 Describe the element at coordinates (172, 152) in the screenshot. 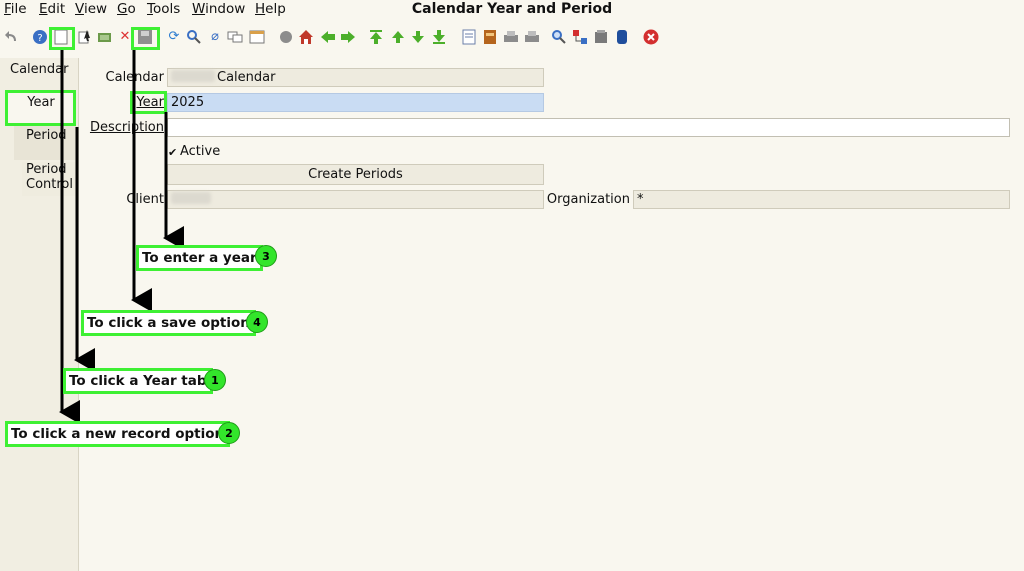

I see `active-checkbox: ✔` at that location.